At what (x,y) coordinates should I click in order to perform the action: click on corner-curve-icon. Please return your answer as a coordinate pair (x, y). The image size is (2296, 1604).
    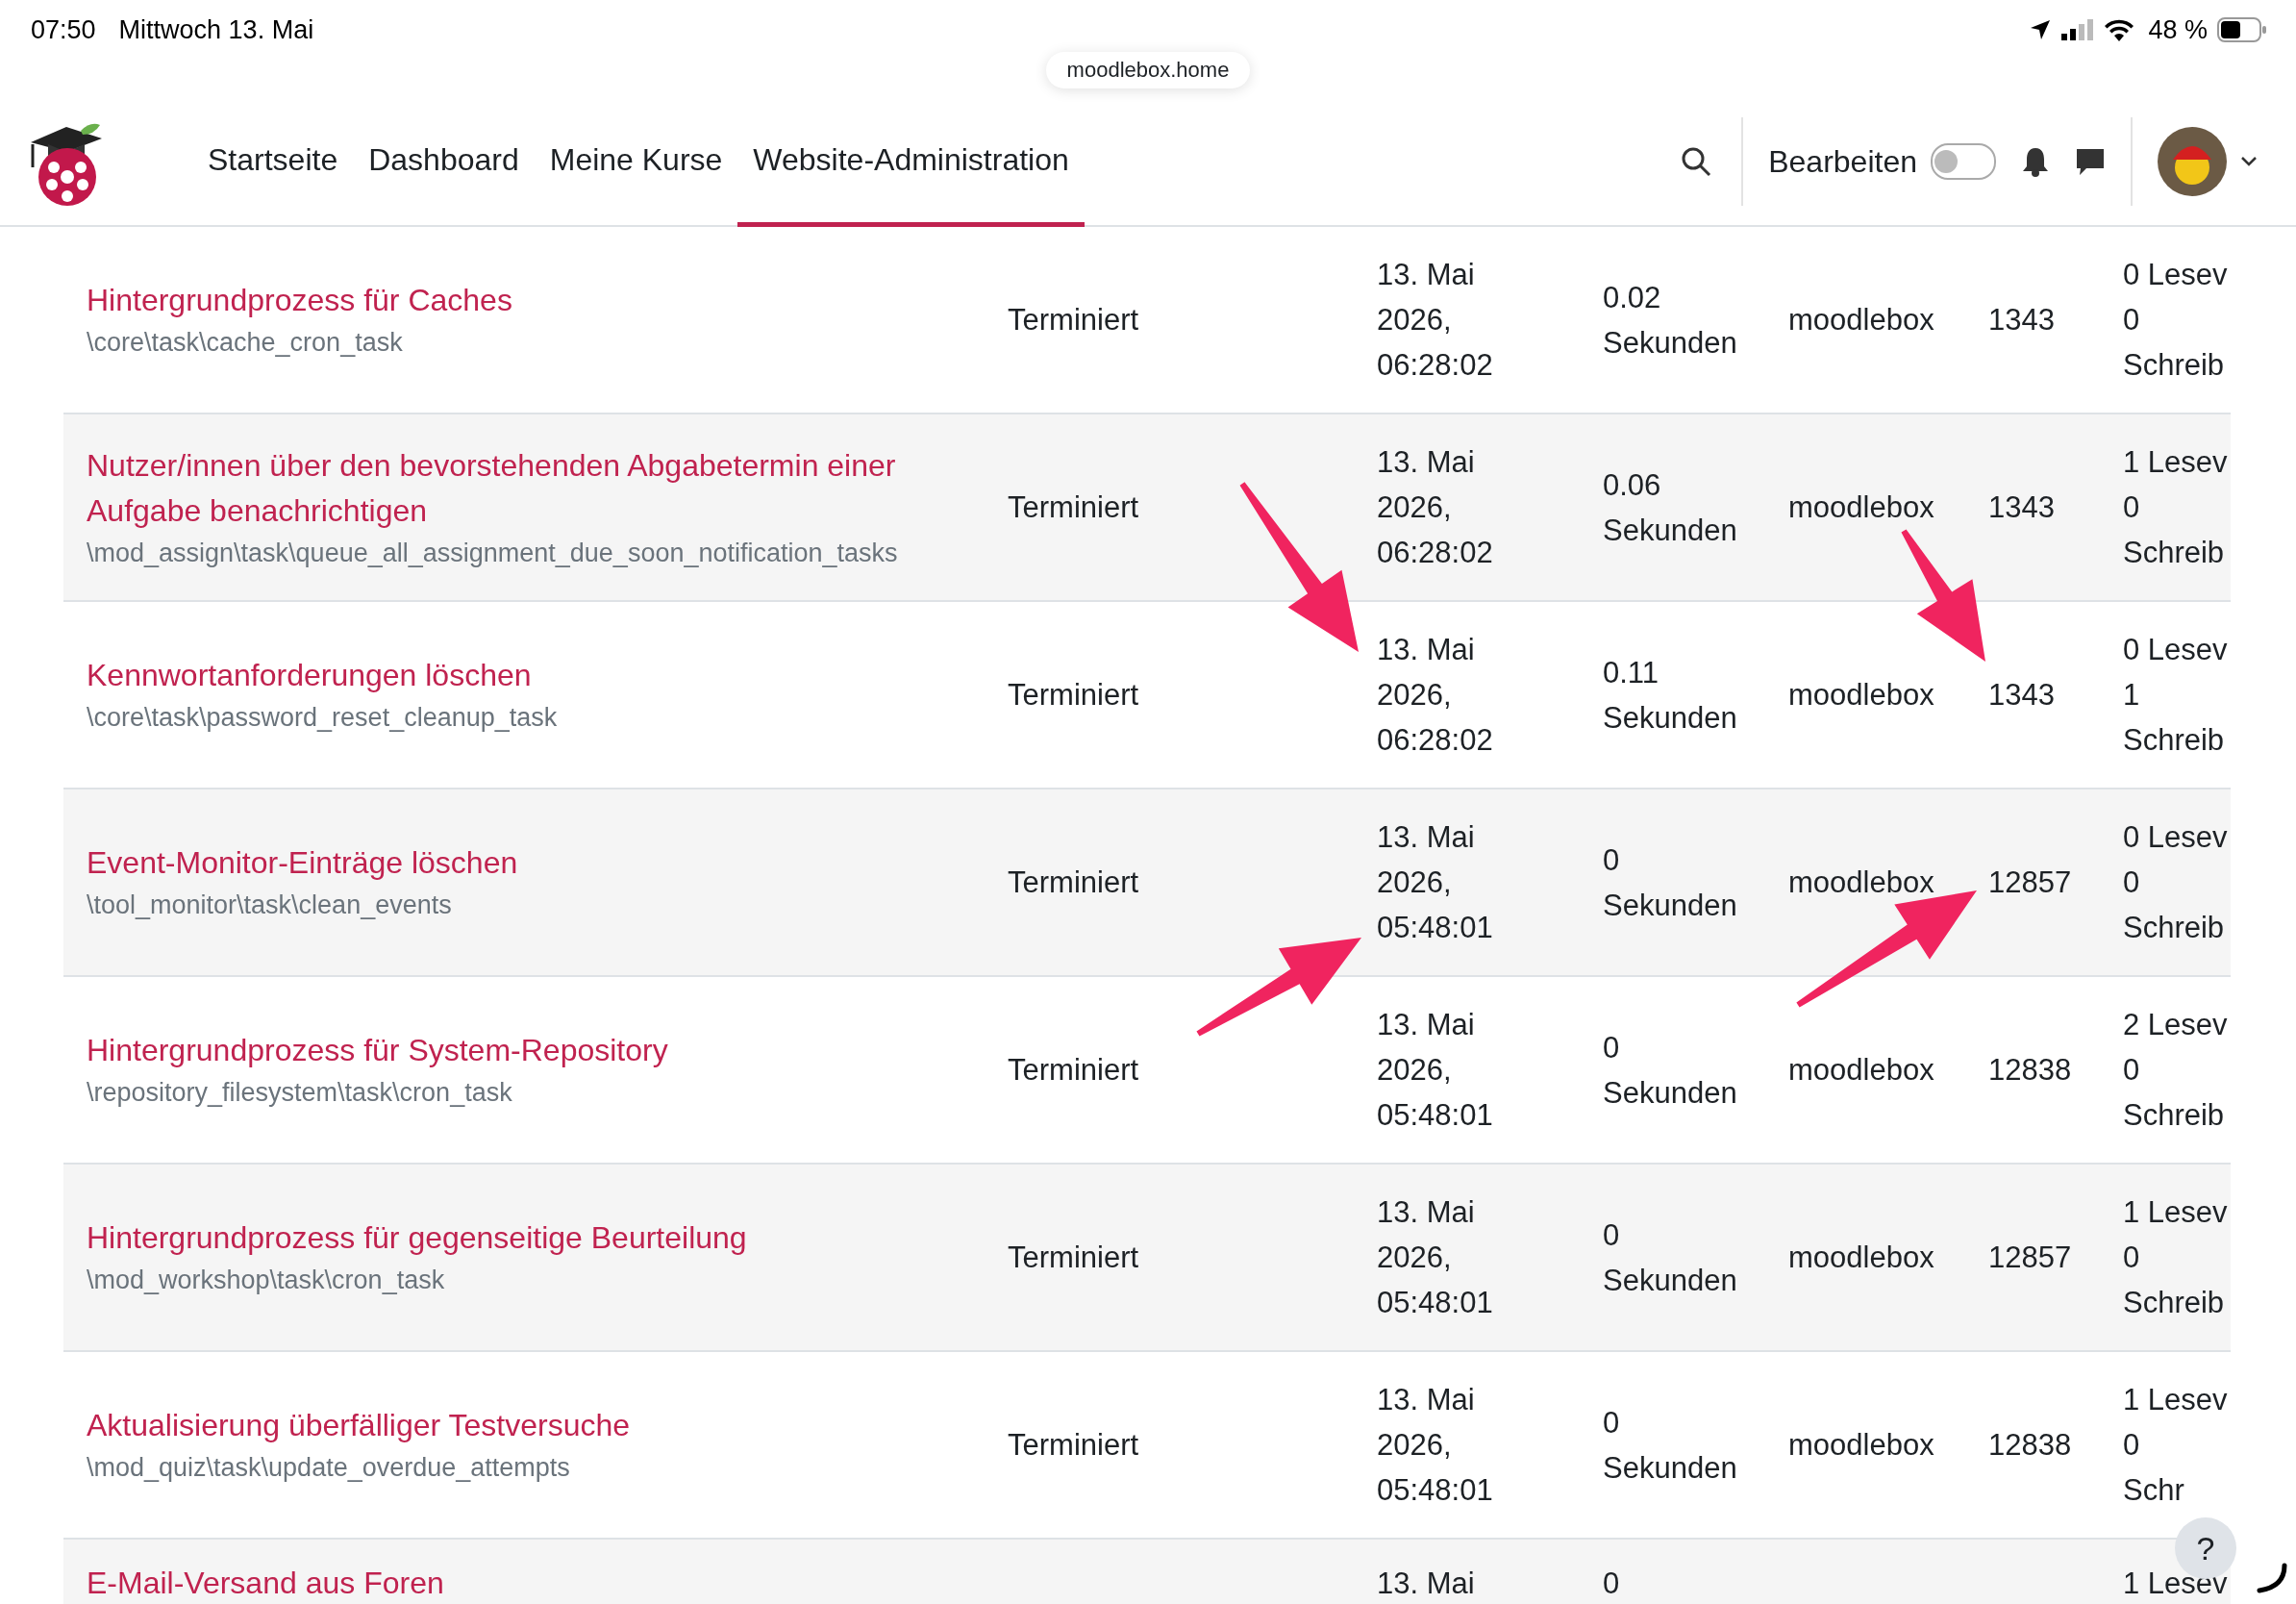
    Looking at the image, I should click on (2272, 1578).